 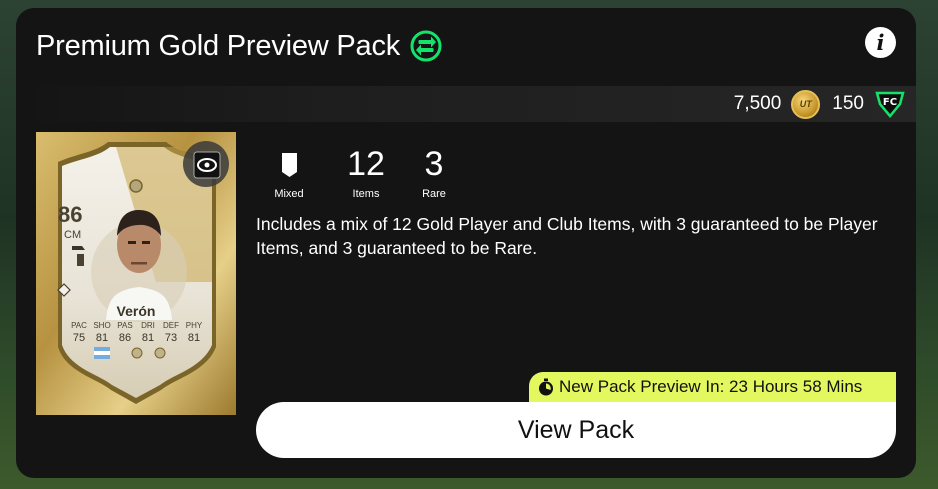 What do you see at coordinates (101, 325) in the screenshot?
I see `card-stat-label-sho: SHO` at bounding box center [101, 325].